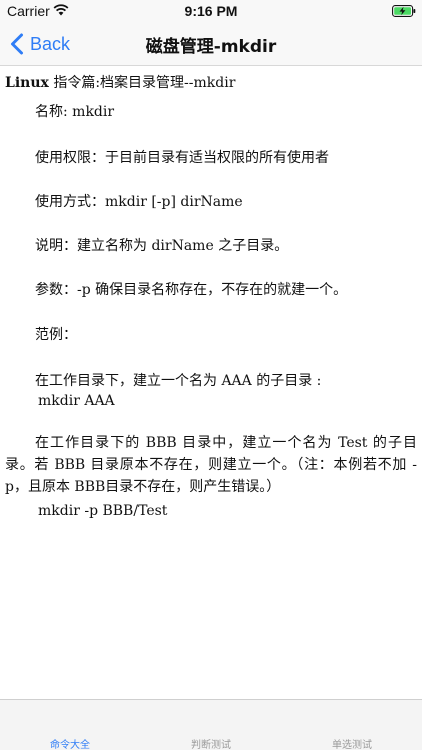 The image size is (422, 750). I want to click on example1-command: mkdir AAA, so click(76, 401).